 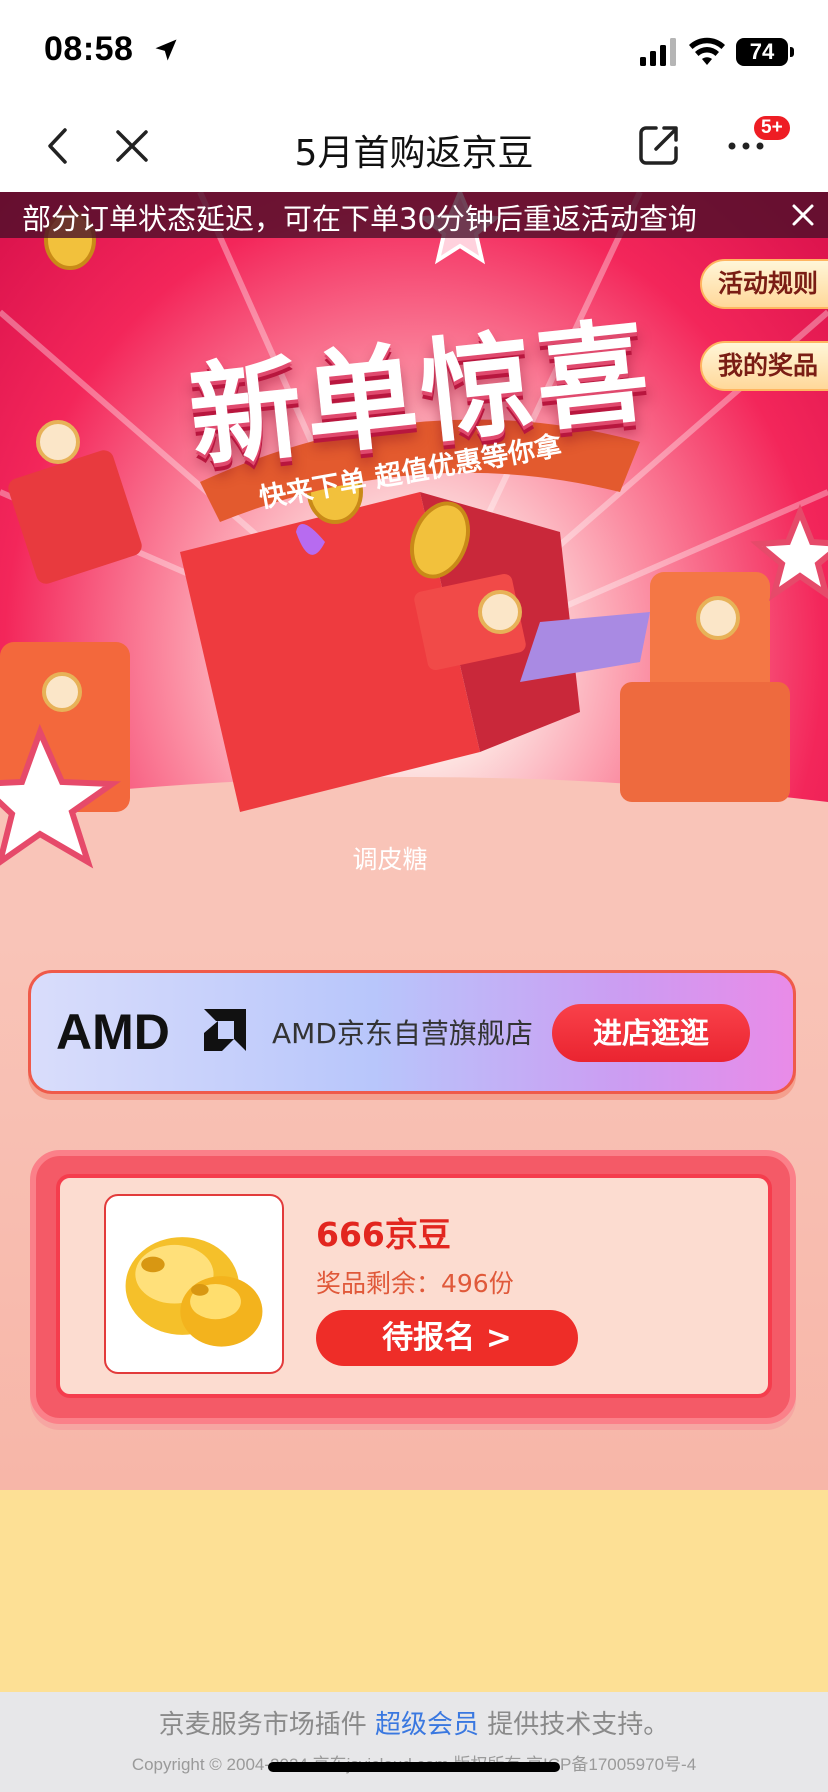 I want to click on amd-logo: AMD, so click(x=151, y=1031).